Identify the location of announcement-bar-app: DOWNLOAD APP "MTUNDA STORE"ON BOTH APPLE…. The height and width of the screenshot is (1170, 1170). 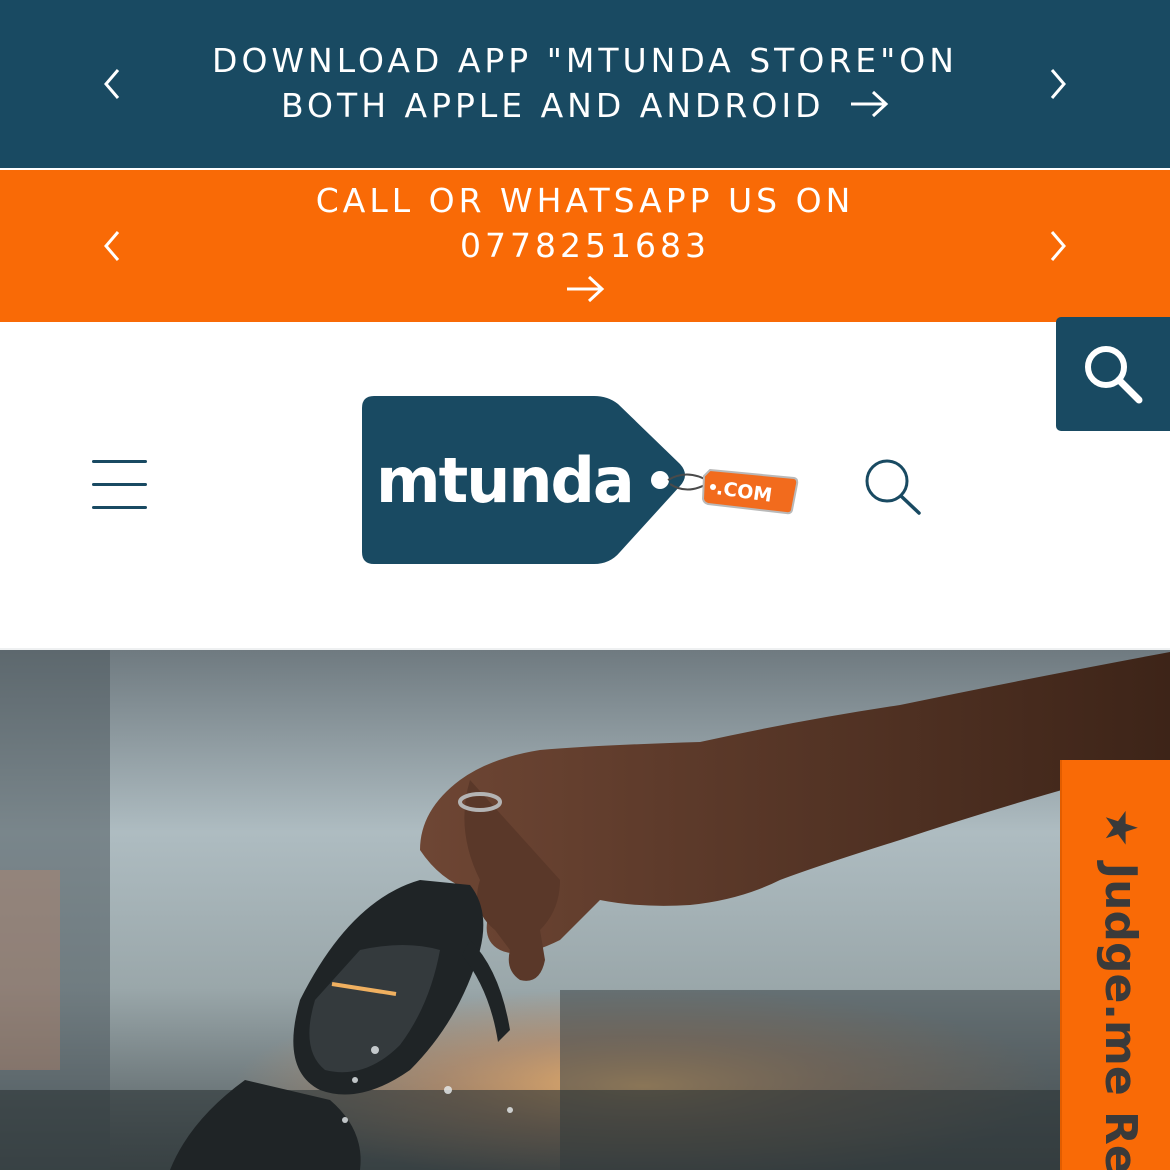
(585, 84).